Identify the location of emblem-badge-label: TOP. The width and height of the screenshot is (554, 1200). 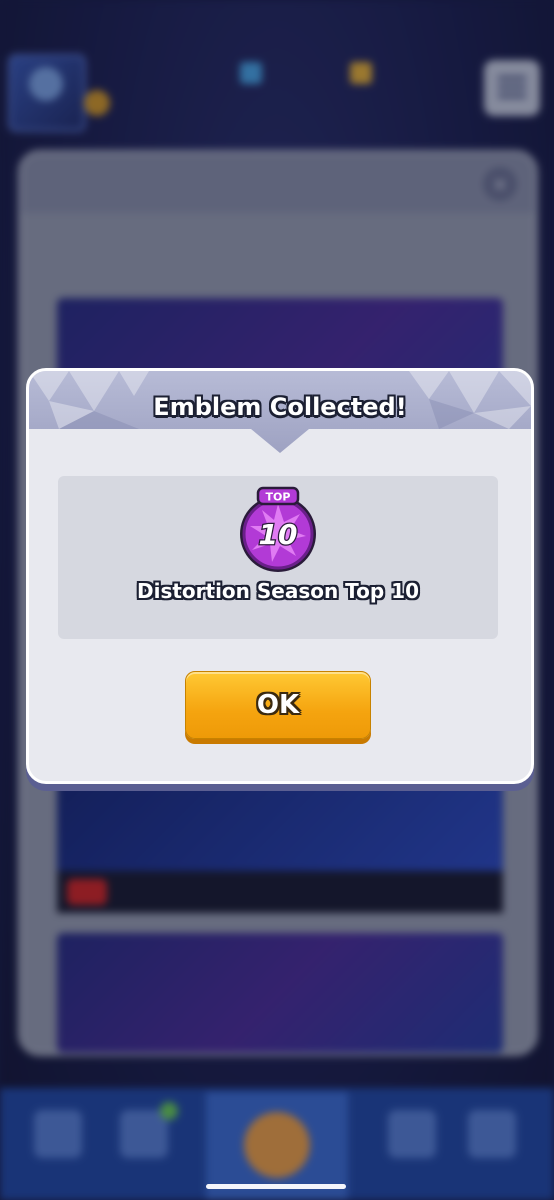
(278, 497).